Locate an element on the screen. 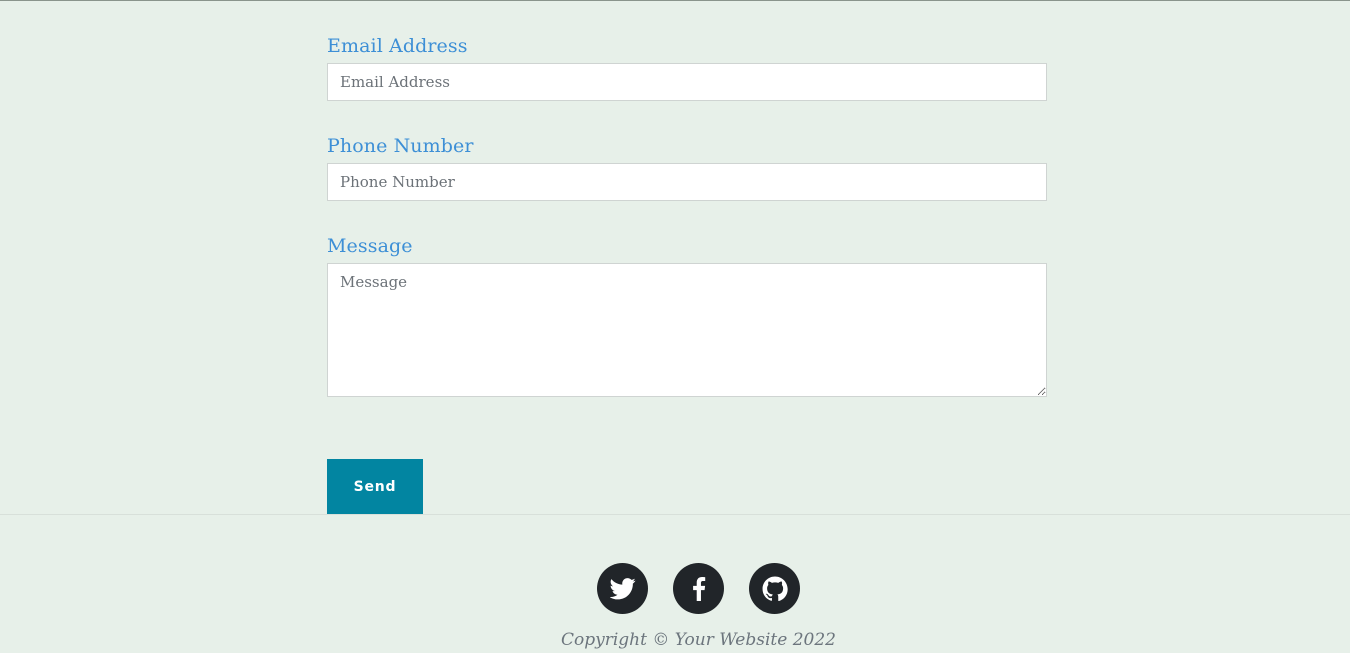 Image resolution: width=1350 pixels, height=653 pixels. message-label: Message is located at coordinates (370, 246).